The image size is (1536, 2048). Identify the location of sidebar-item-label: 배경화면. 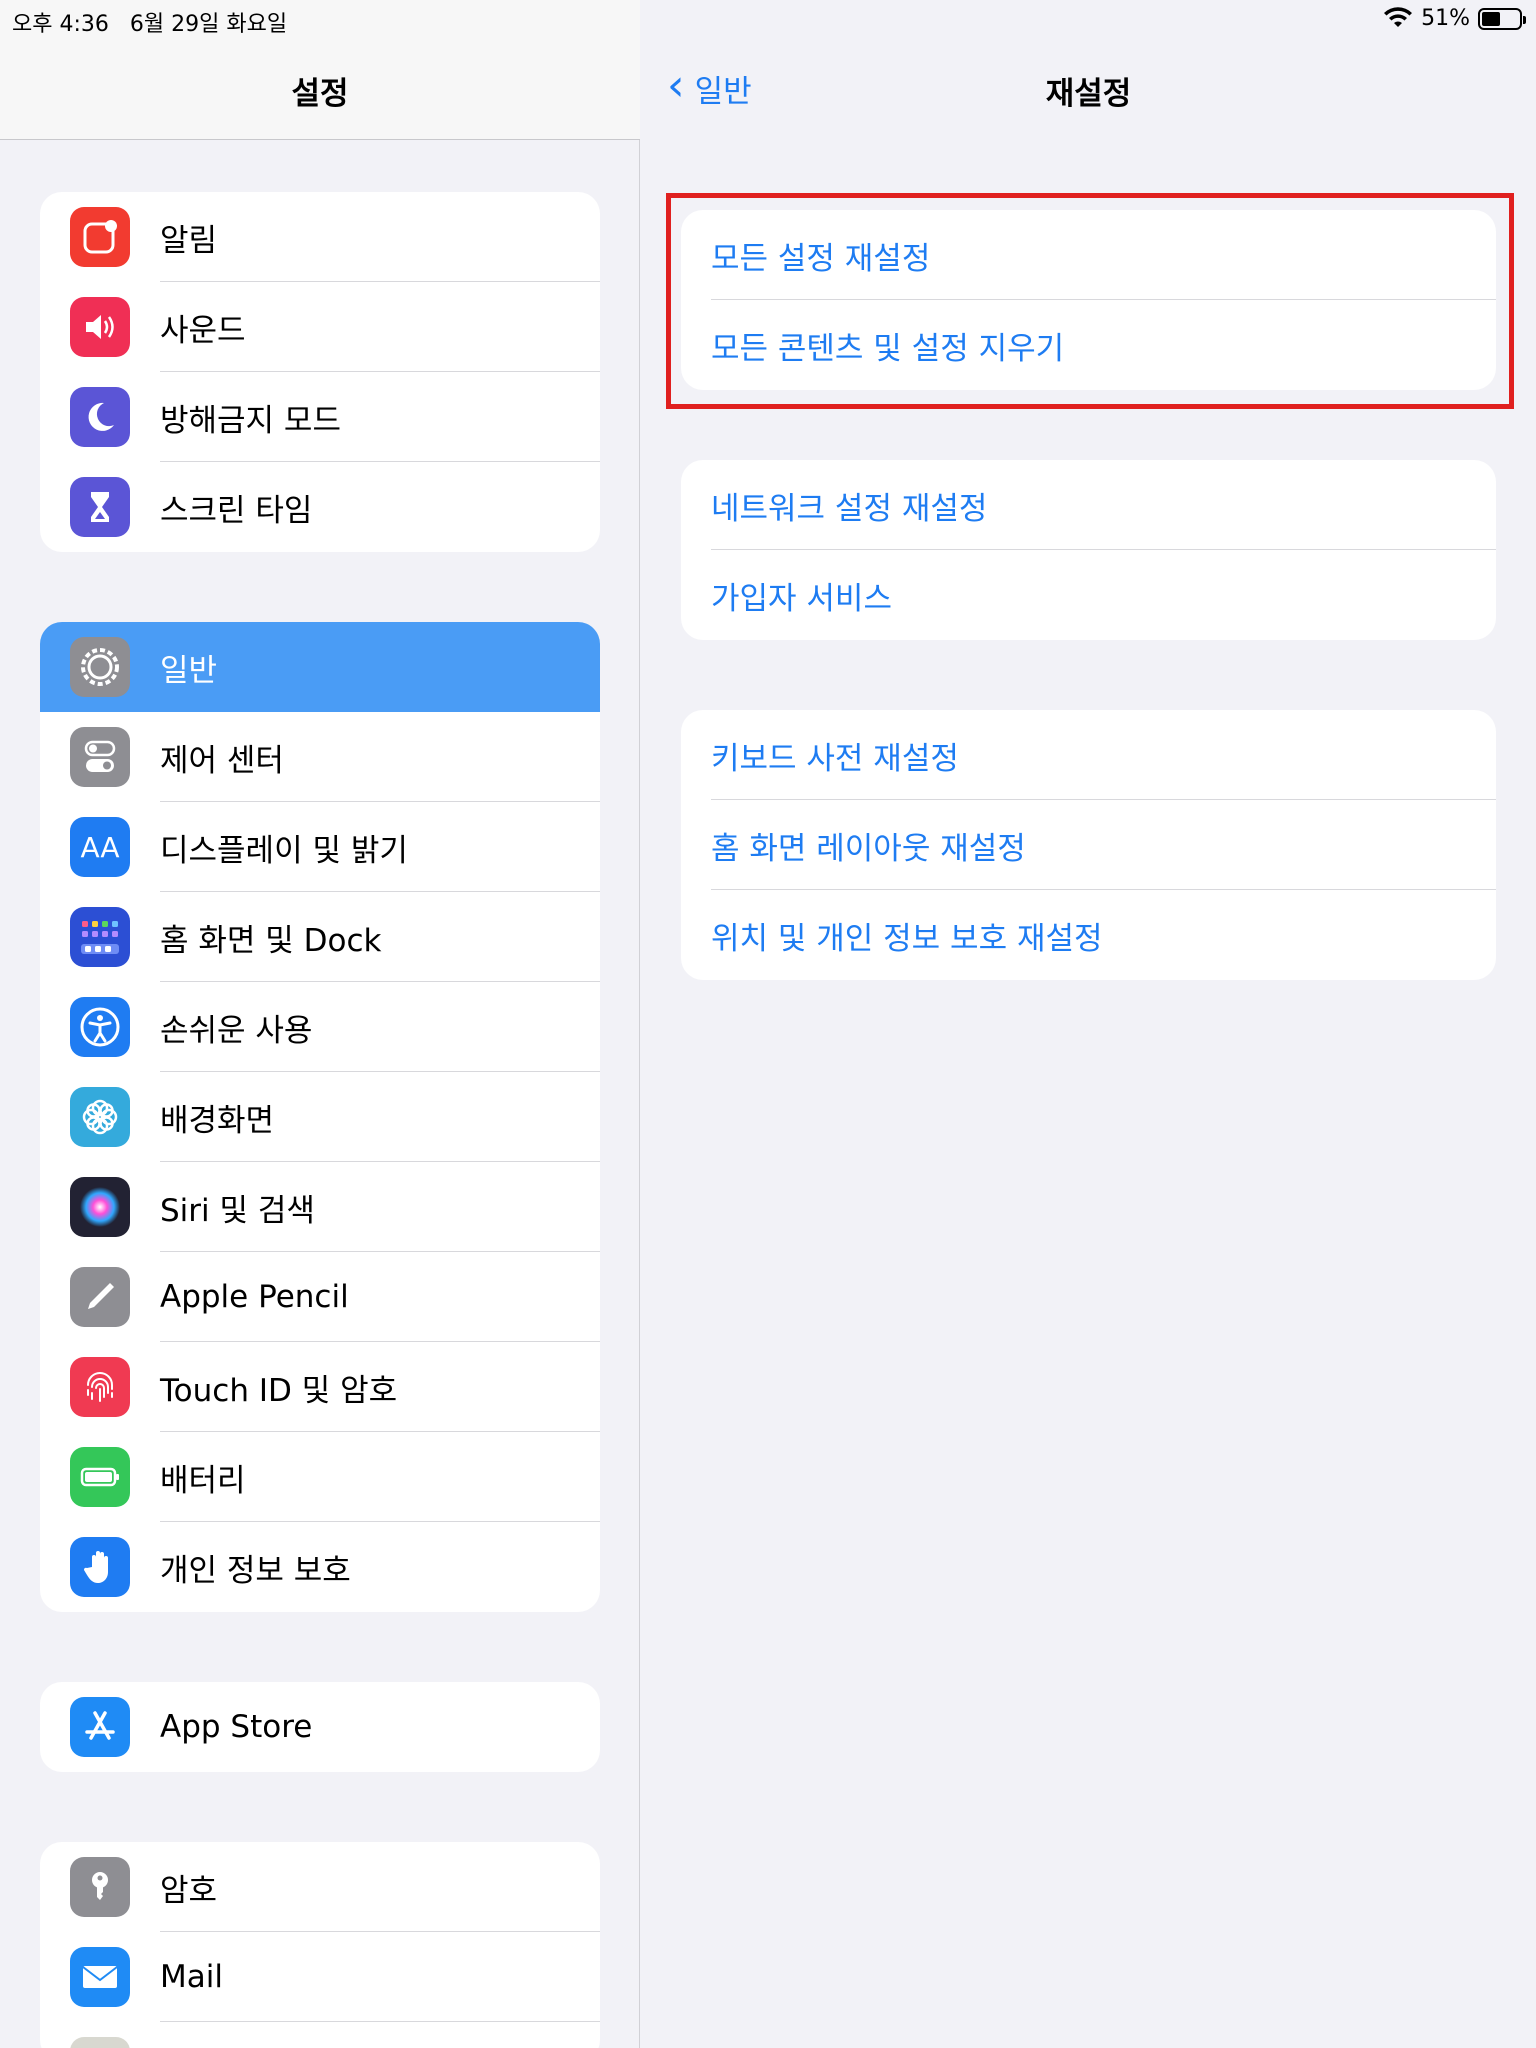
(217, 1120).